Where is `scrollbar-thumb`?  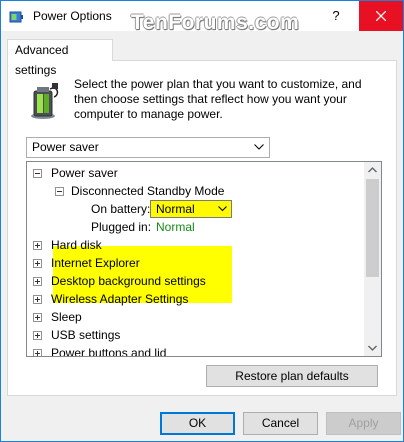
scrollbar-thumb is located at coordinates (372, 228).